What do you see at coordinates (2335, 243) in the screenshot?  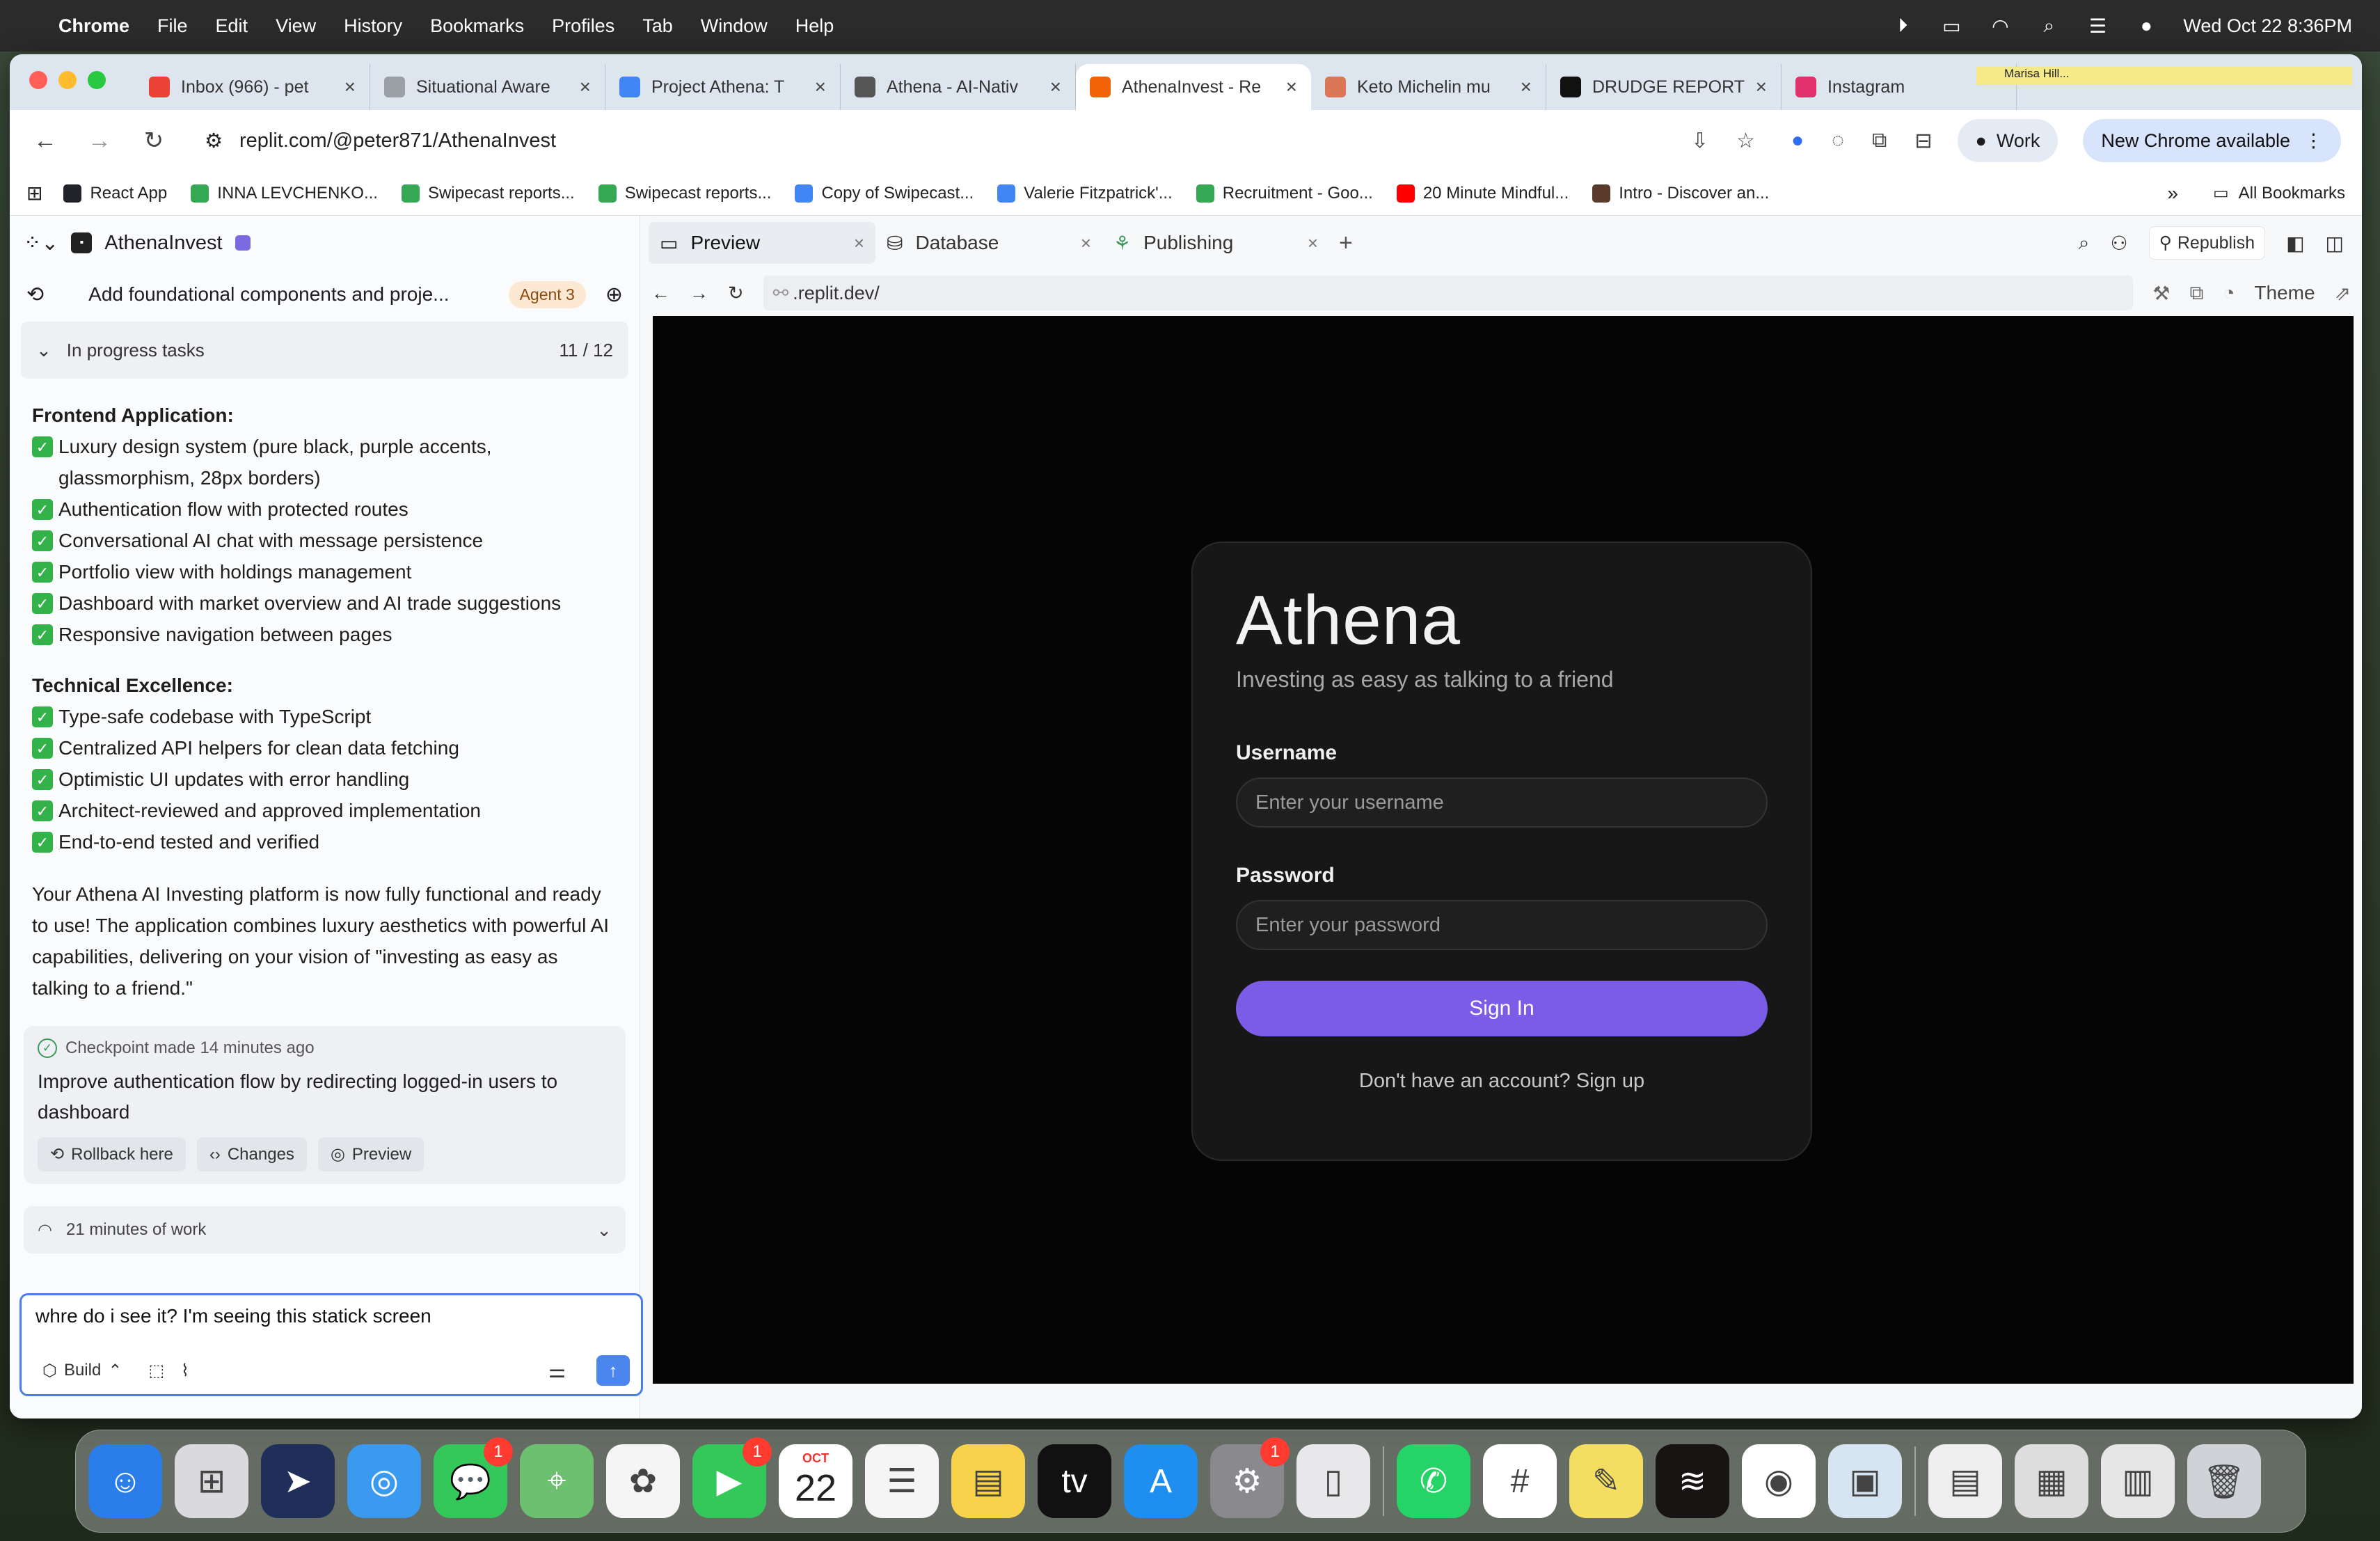 I see `layout-toggle-icon: ◫` at bounding box center [2335, 243].